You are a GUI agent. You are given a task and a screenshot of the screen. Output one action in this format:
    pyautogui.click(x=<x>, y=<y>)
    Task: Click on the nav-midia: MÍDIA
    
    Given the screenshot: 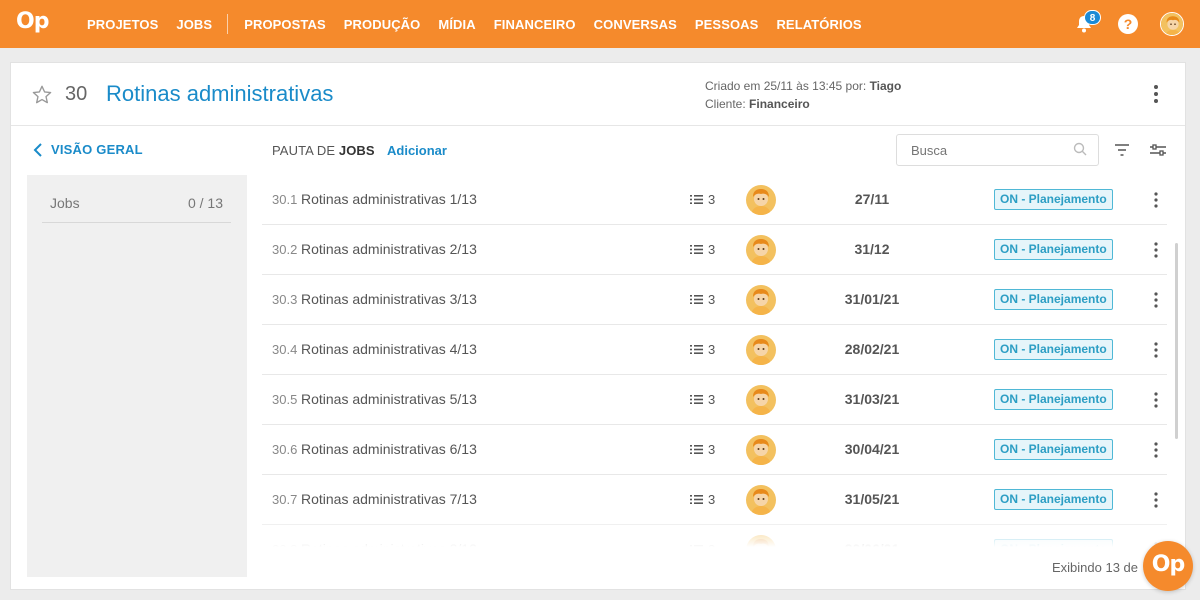 What is the action you would take?
    pyautogui.click(x=456, y=24)
    